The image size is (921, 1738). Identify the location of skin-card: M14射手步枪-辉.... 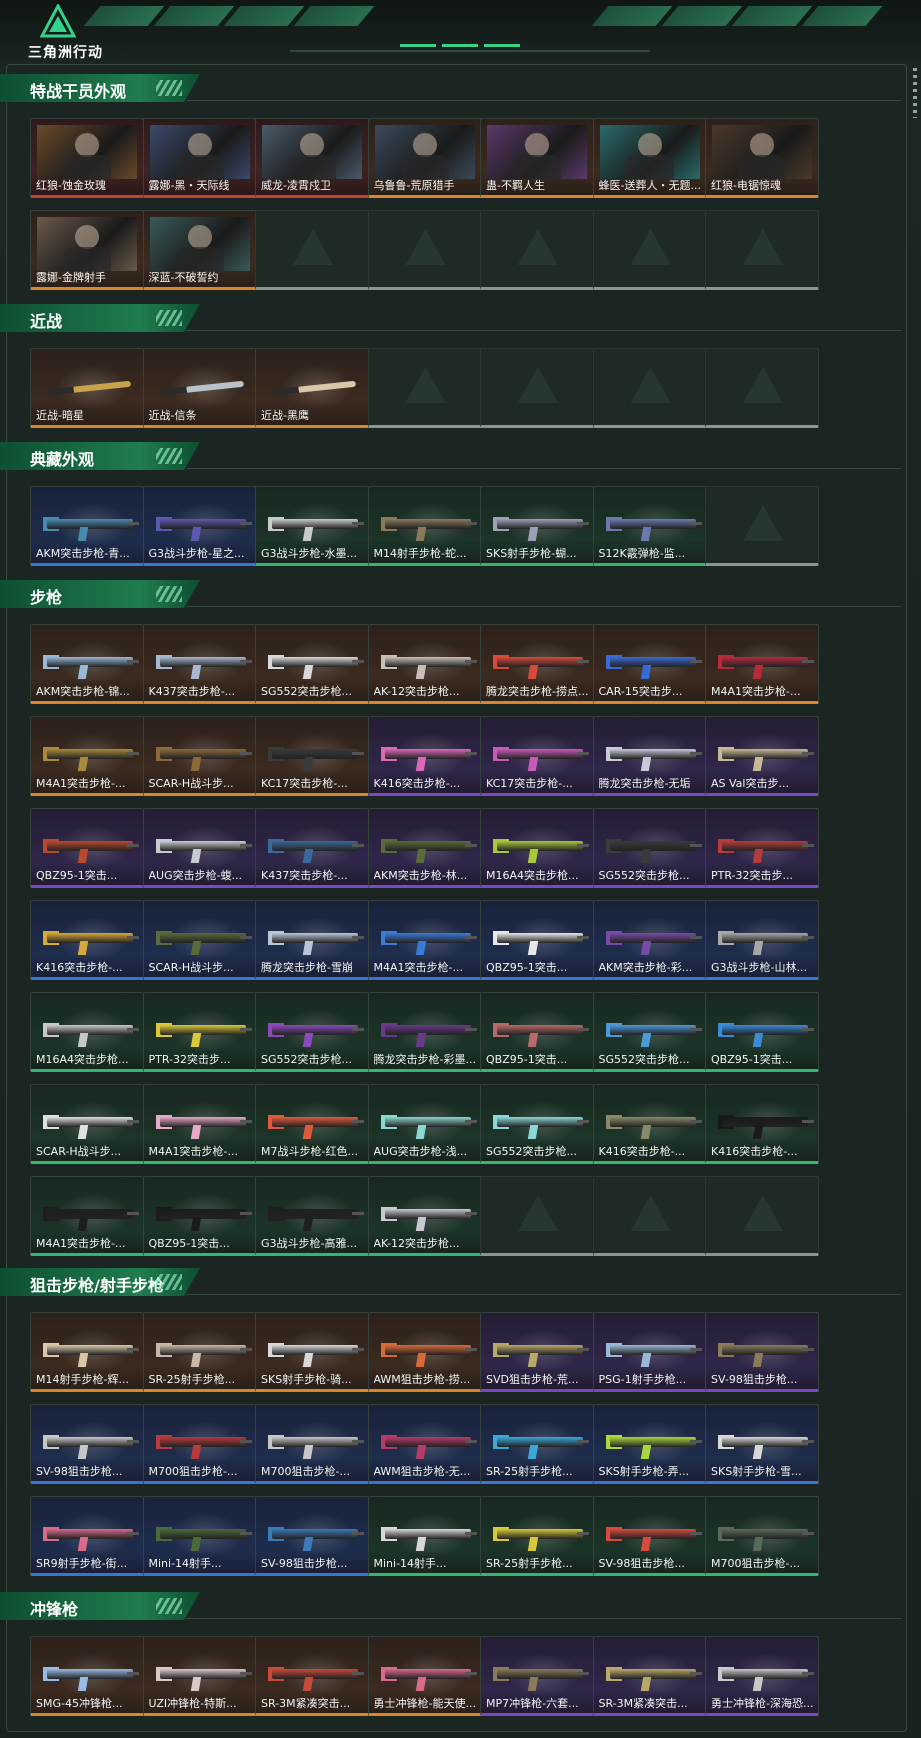
(87, 1352).